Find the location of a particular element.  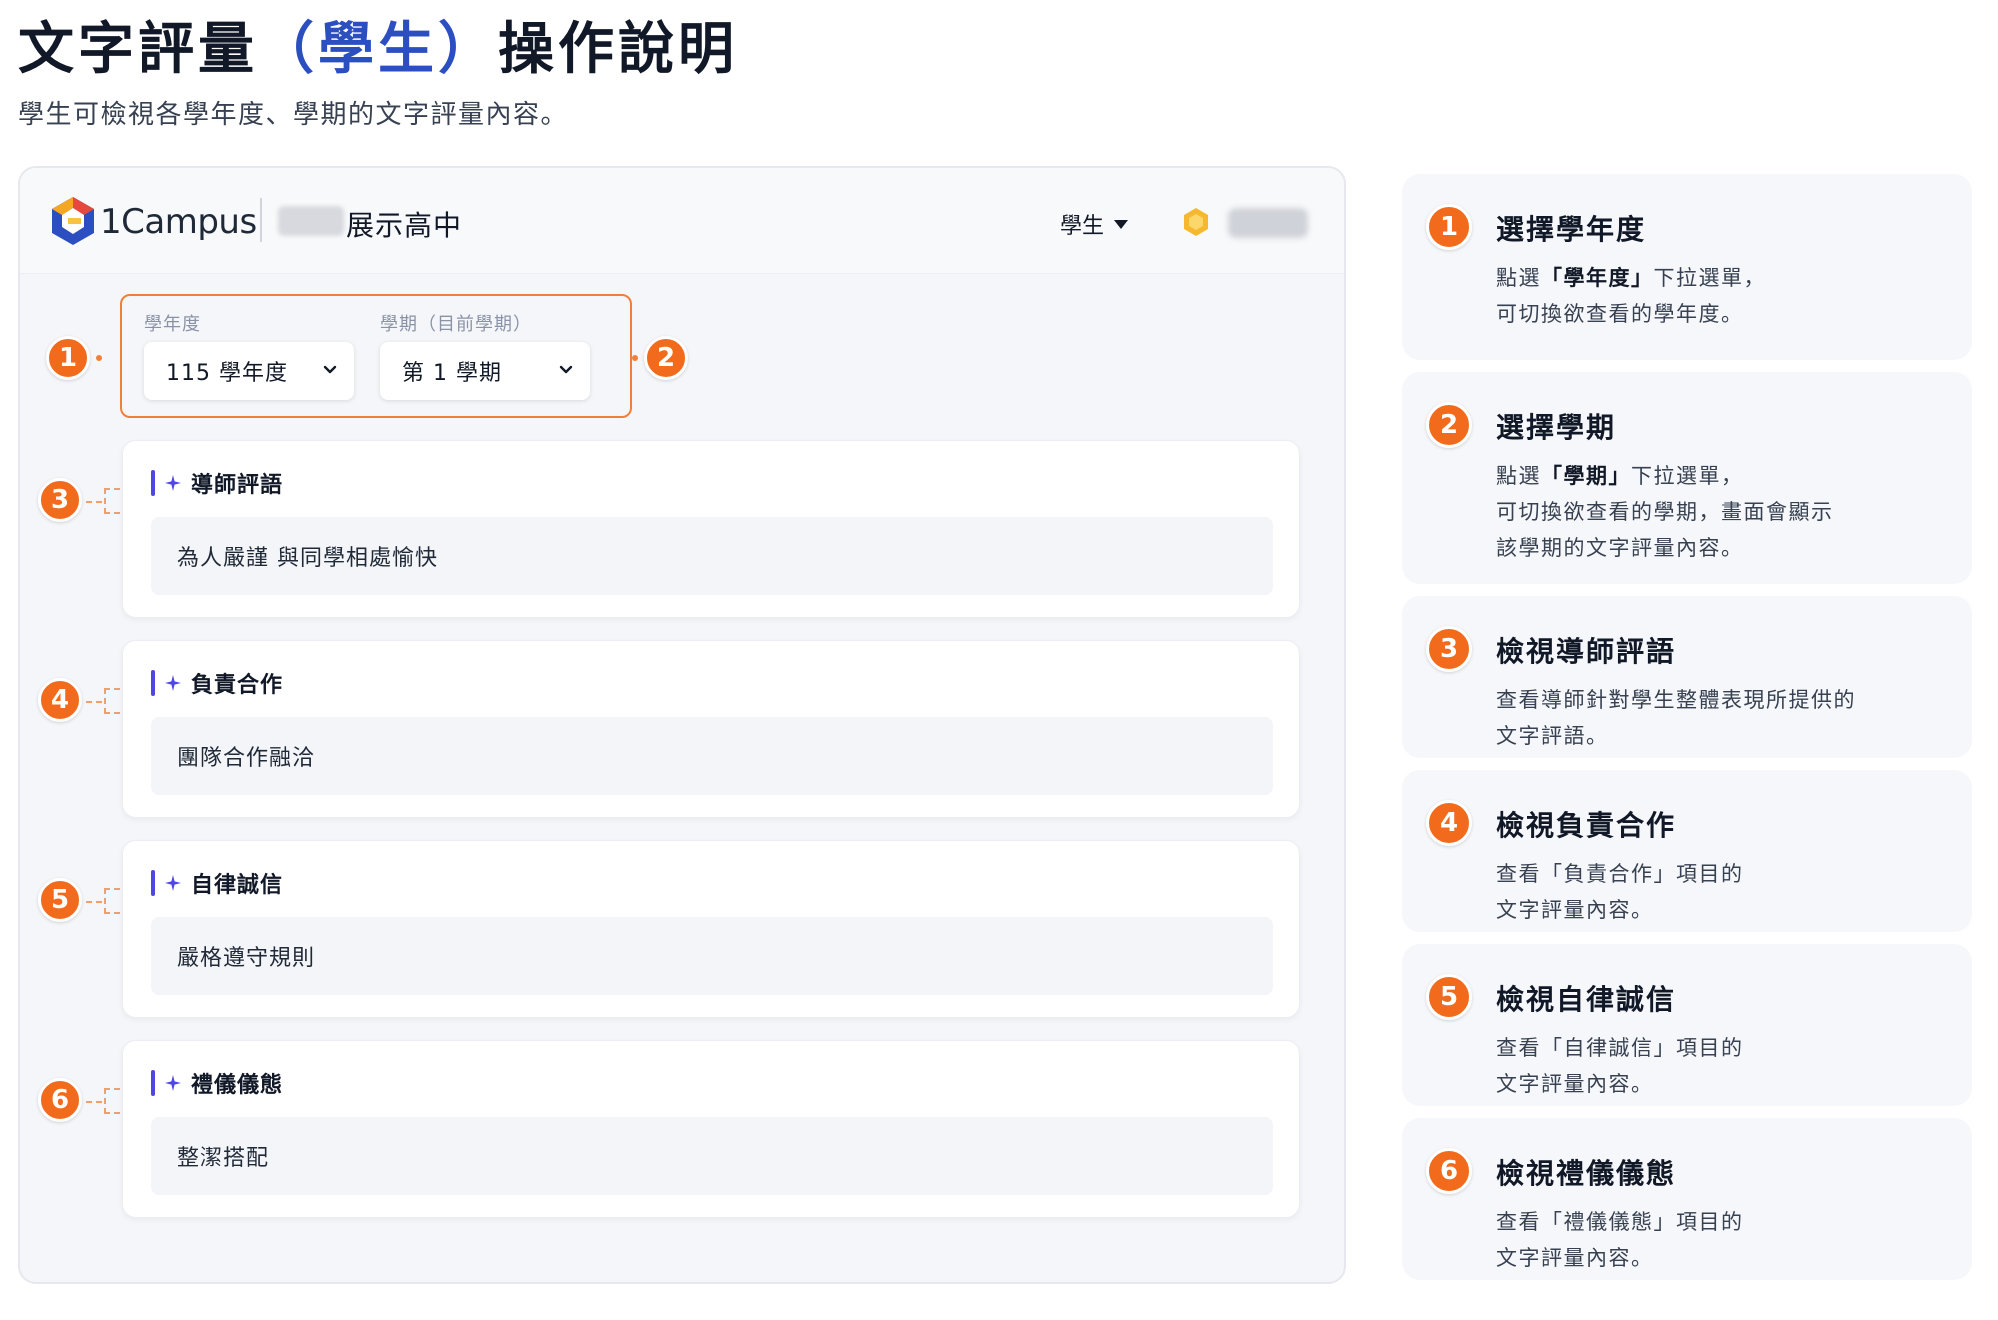

page-title: 文字評量（學生）操作說明 is located at coordinates (378, 44).